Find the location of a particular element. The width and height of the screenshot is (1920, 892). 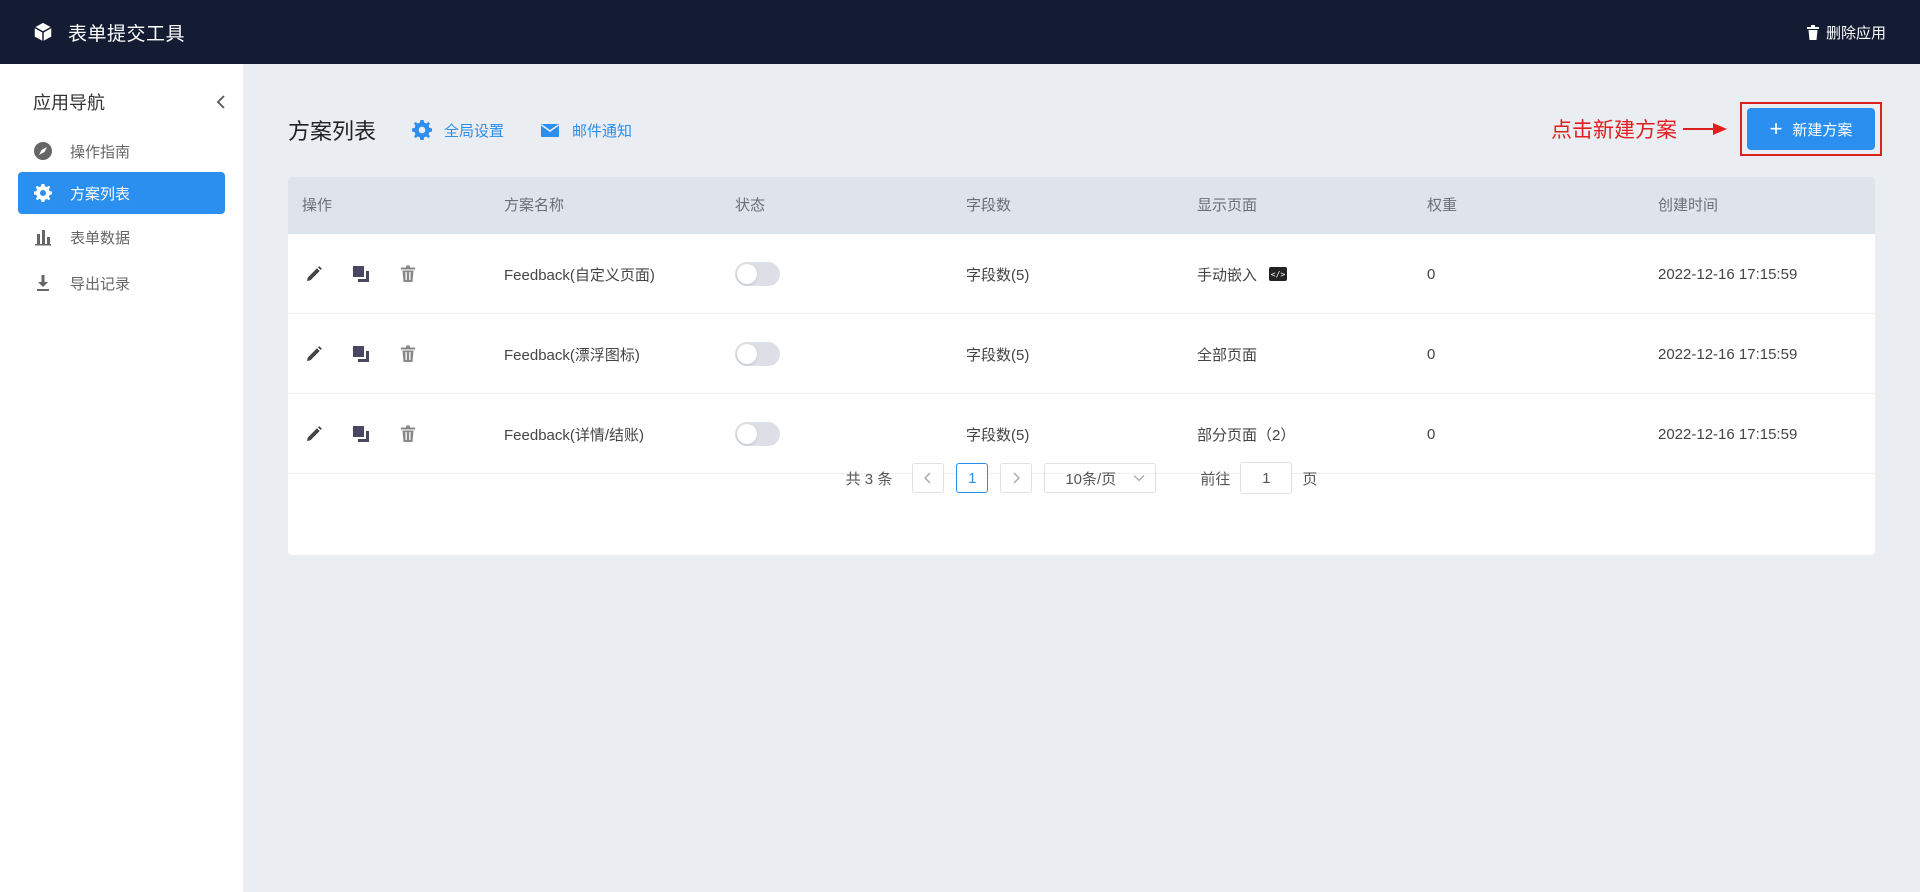

bar-chart-icon is located at coordinates (43, 238).